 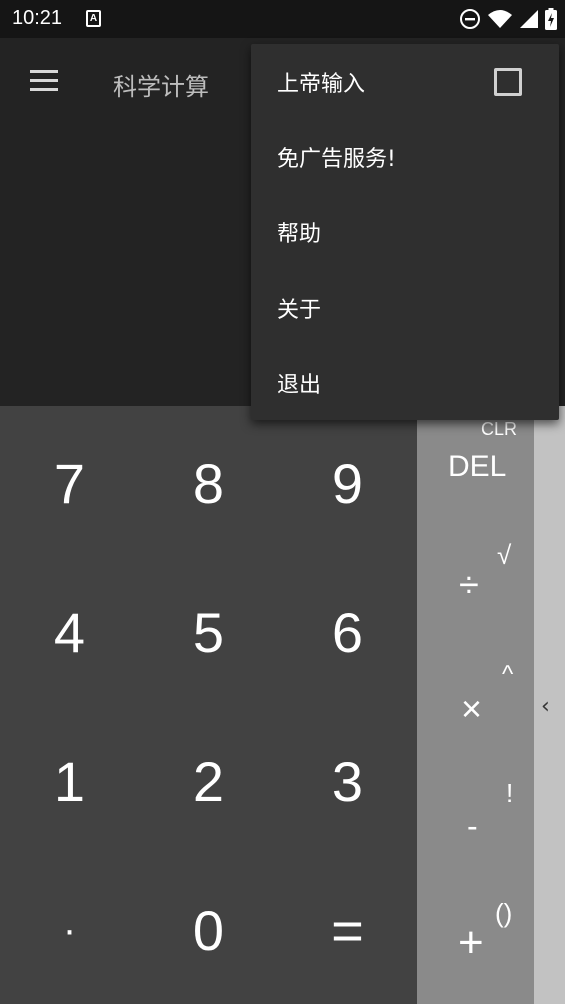 I want to click on operator-panel: CLR DEL √ ÷ ^ × ! - () +, so click(x=475, y=705).